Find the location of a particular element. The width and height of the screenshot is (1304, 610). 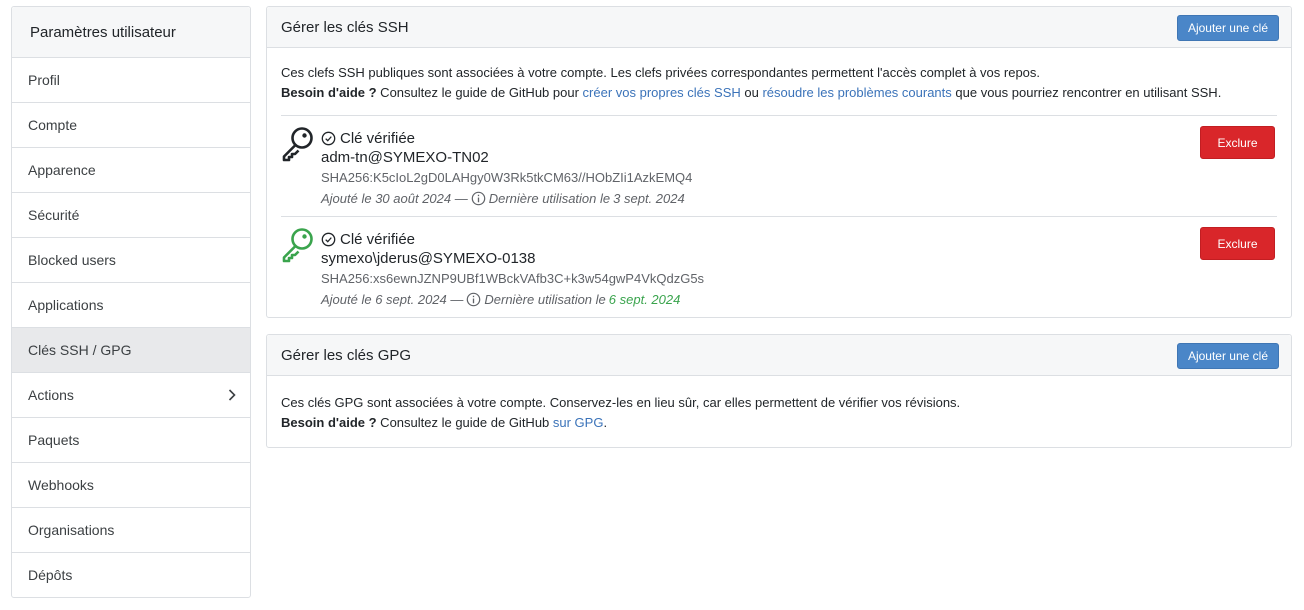

sidebar-item-label: Webhooks is located at coordinates (61, 485).